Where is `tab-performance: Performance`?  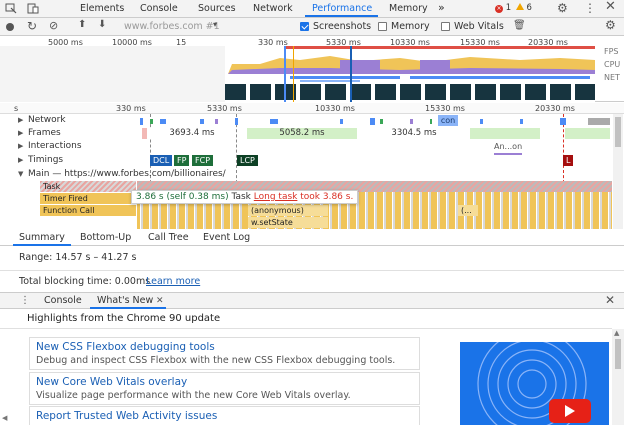
tab-performance: Performance is located at coordinates (342, 8).